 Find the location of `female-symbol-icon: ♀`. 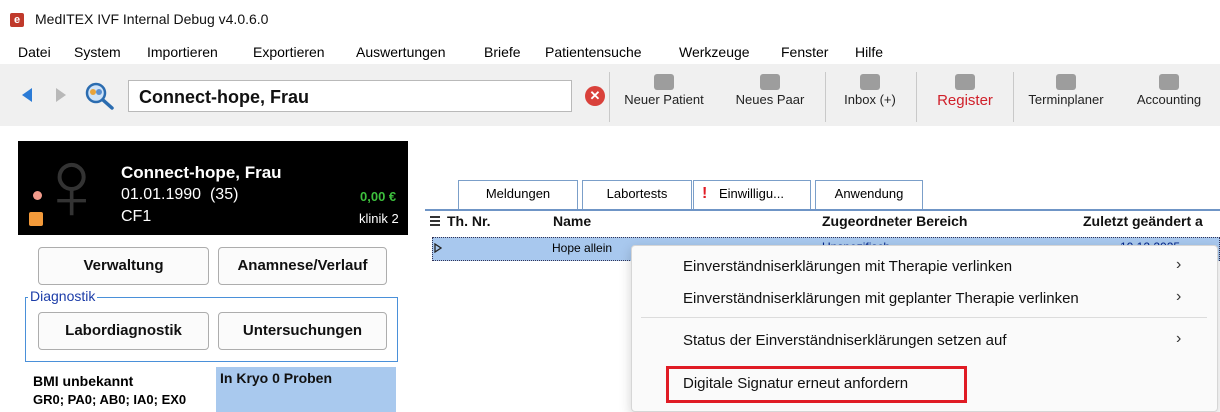

female-symbol-icon: ♀ is located at coordinates (71, 185).